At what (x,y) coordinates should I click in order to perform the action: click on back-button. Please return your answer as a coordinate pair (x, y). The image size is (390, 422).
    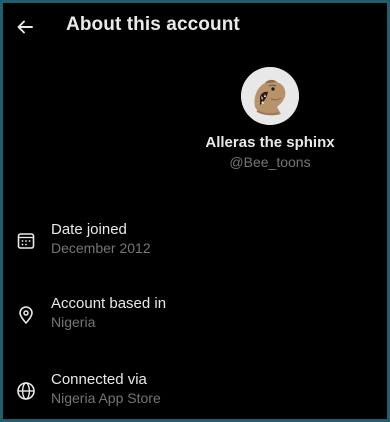
    Looking at the image, I should click on (25, 27).